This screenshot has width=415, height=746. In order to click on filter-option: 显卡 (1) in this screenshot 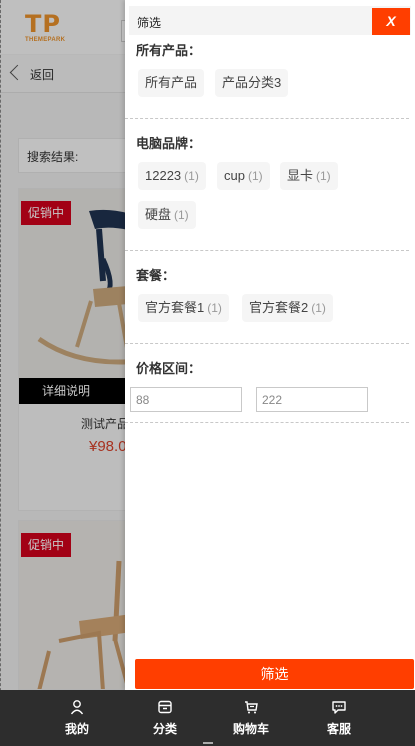, I will do `click(309, 176)`.